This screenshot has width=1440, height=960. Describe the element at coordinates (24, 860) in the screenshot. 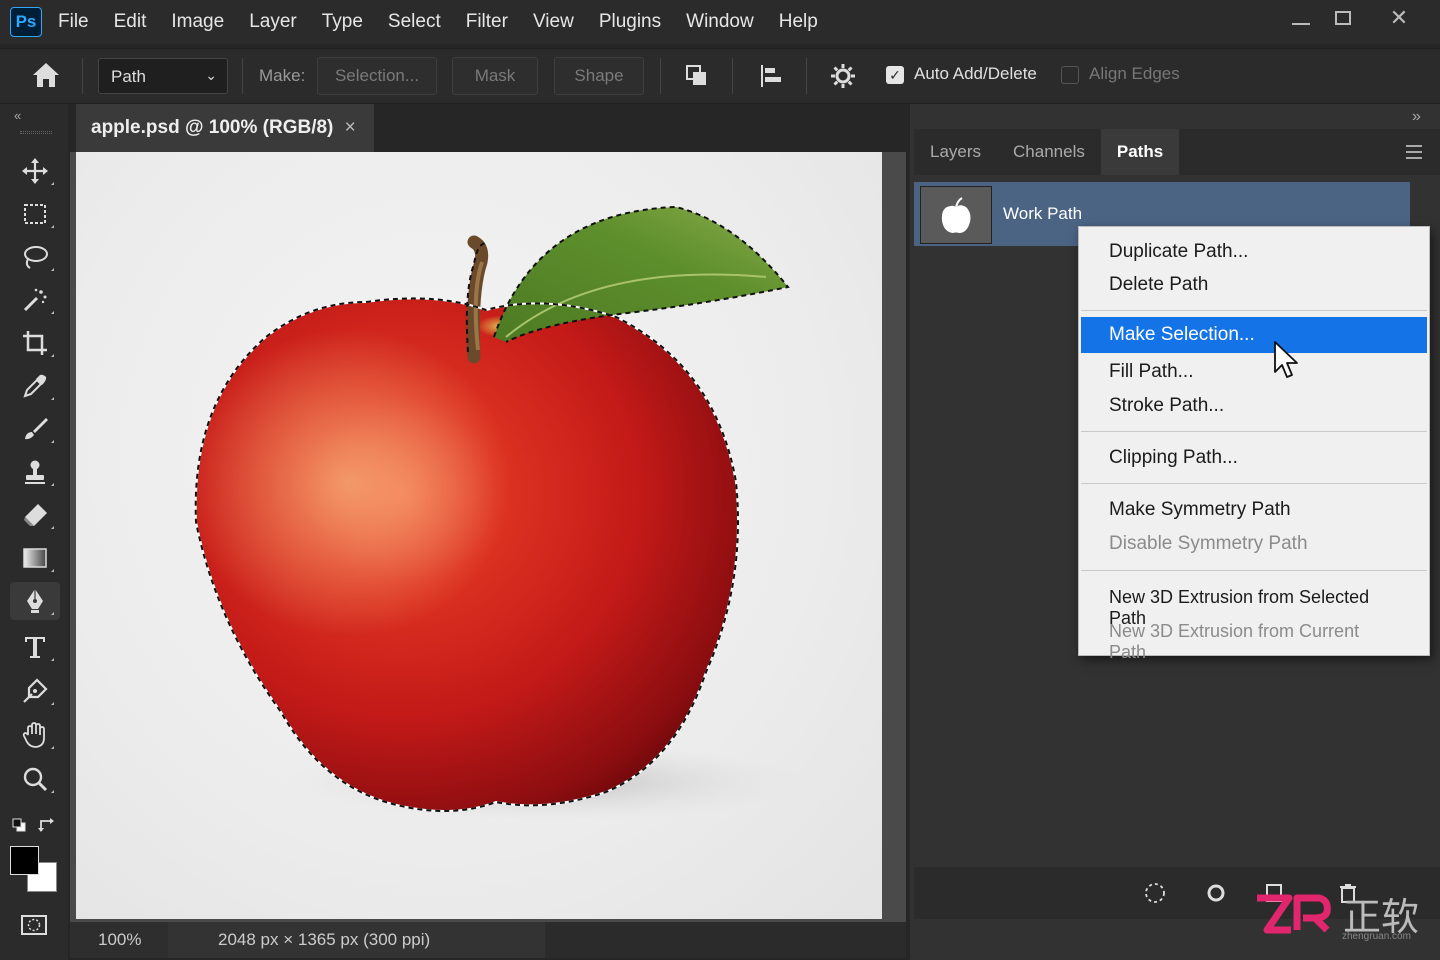

I see `foreground-color-swatch` at that location.